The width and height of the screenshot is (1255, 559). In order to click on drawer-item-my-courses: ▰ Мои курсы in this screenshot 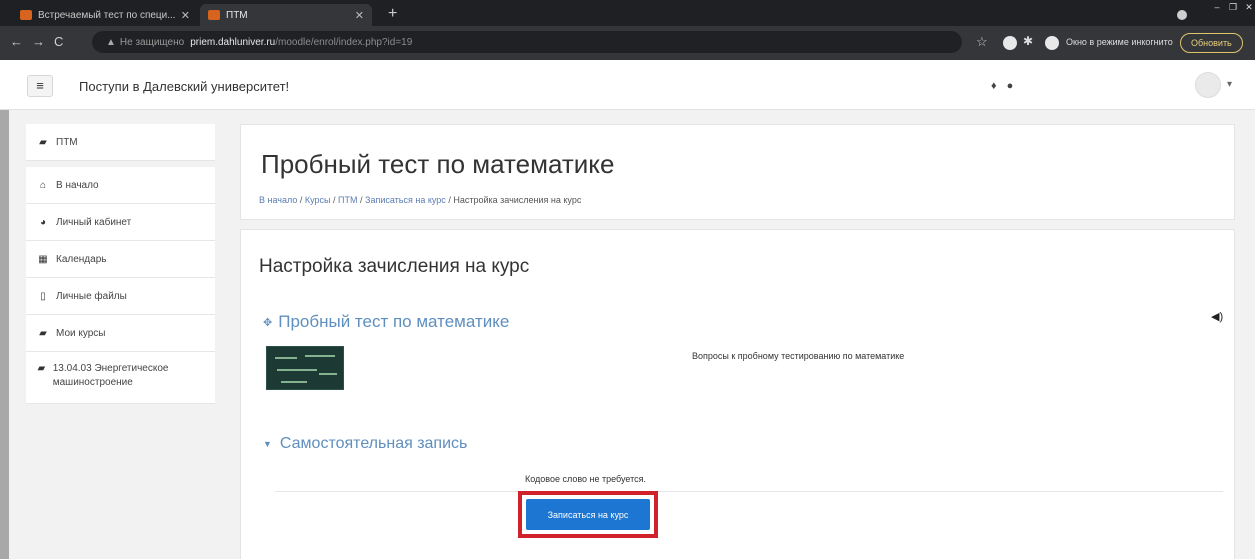, I will do `click(120, 333)`.